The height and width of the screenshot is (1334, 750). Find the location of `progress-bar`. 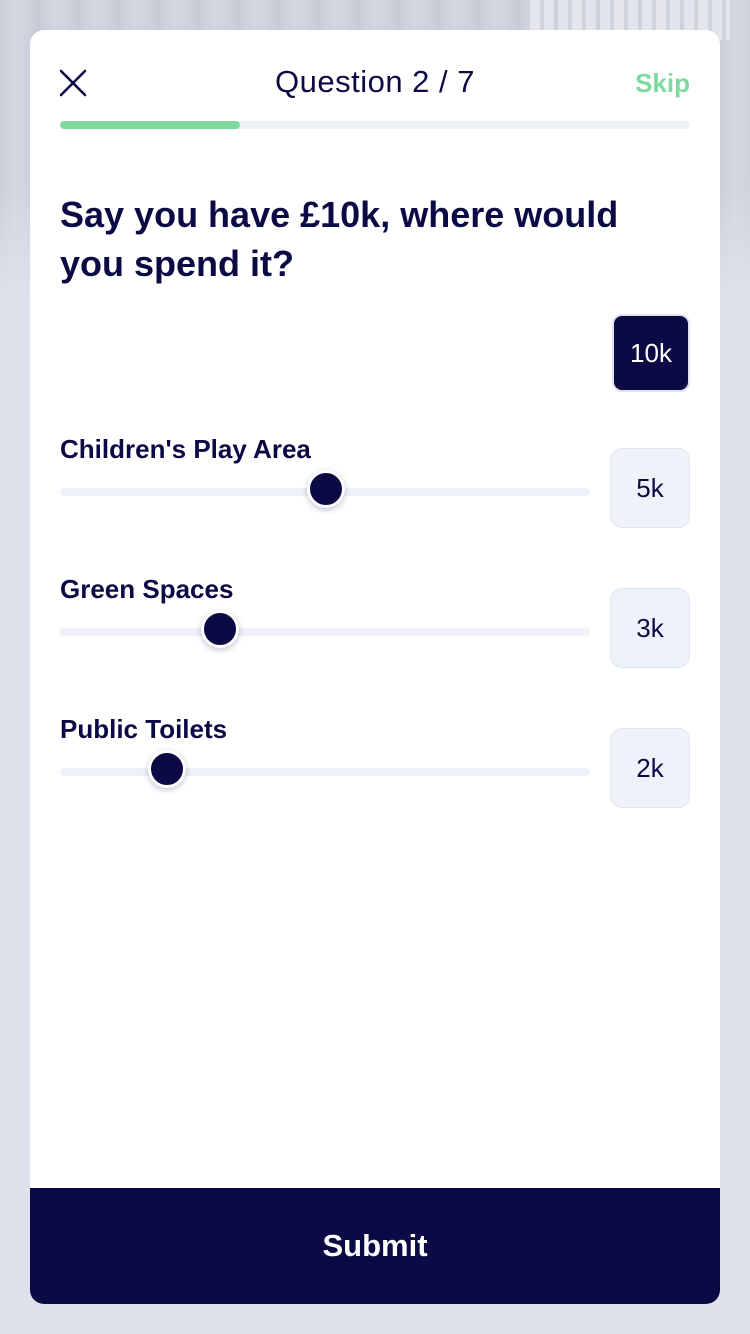

progress-bar is located at coordinates (375, 125).